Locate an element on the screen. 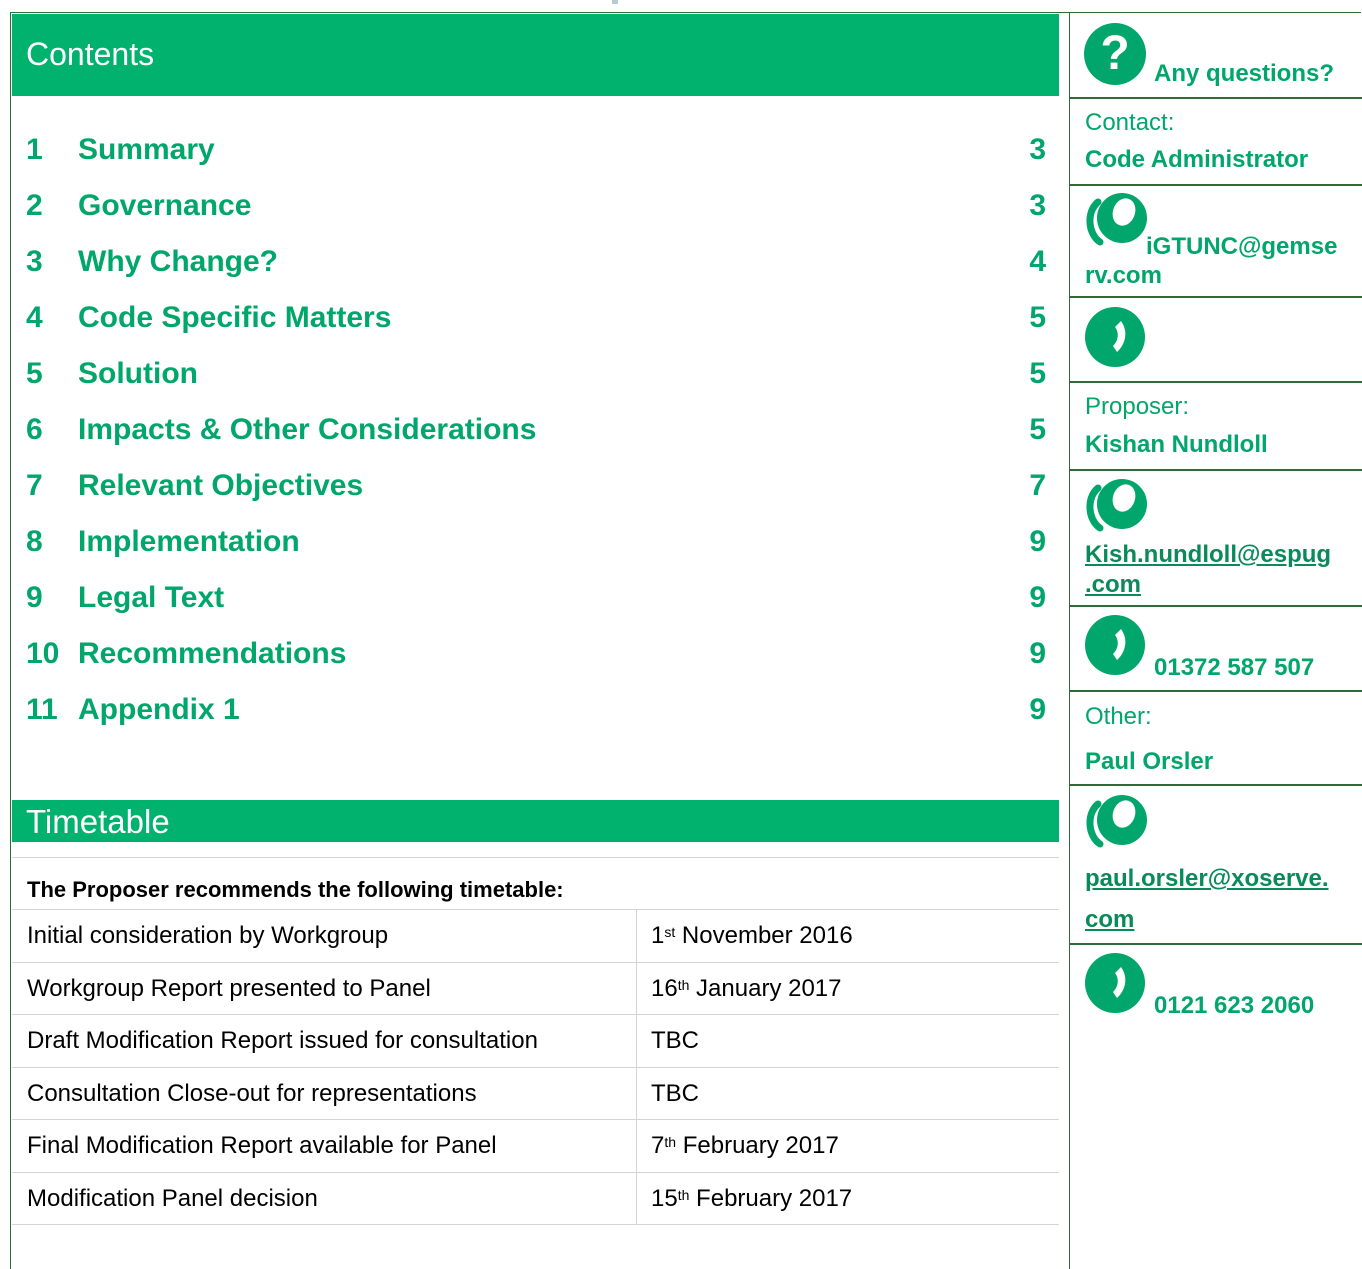 The image size is (1362, 1269). timetable-rule is located at coordinates (535, 857).